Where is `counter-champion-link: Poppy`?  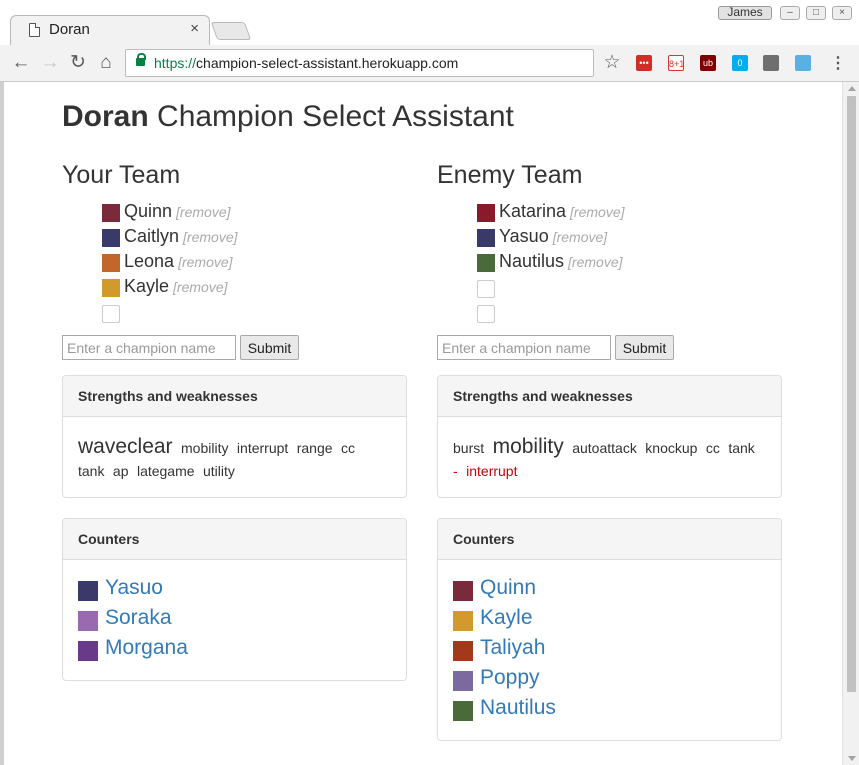
counter-champion-link: Poppy is located at coordinates (510, 678).